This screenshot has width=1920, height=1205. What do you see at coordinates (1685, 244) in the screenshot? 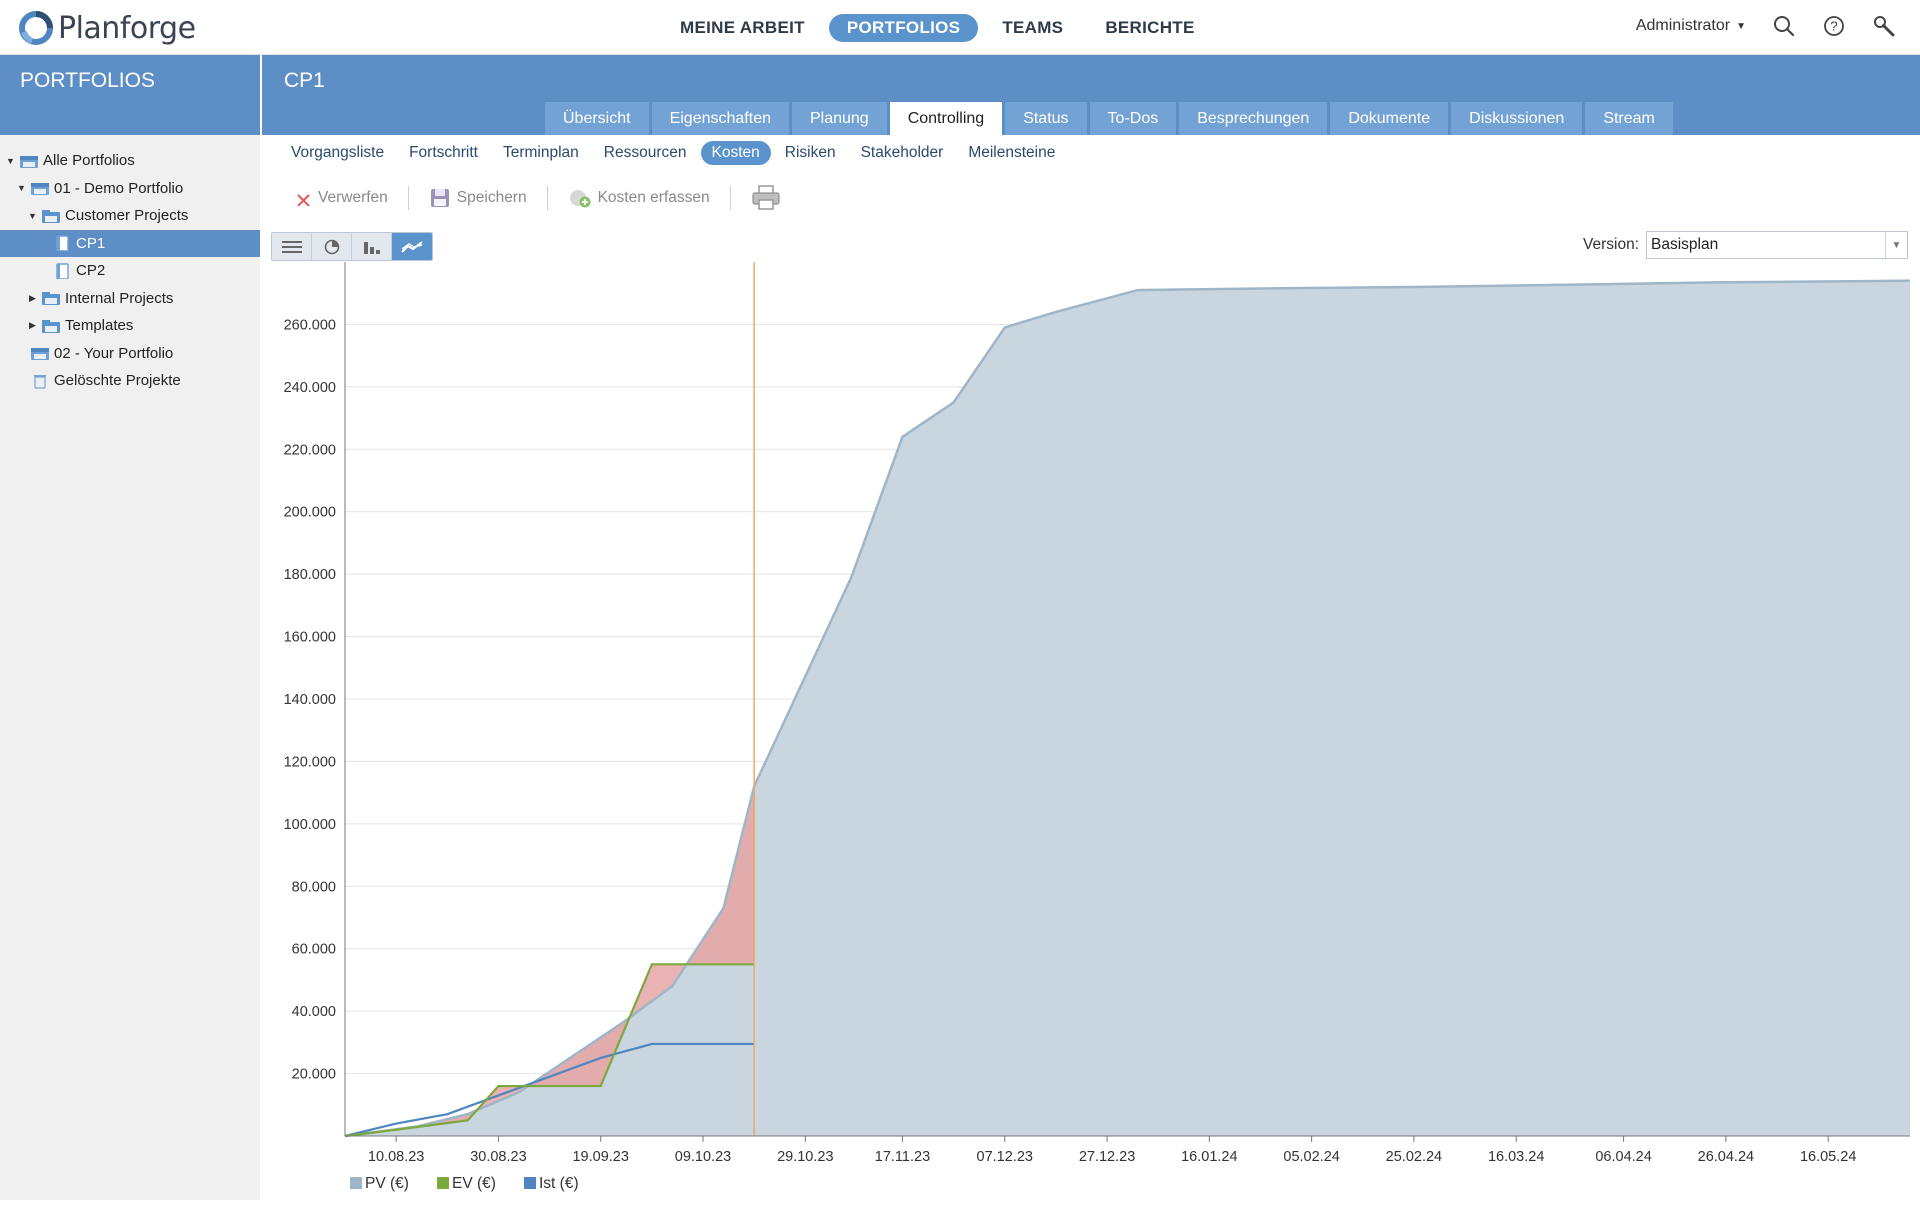
I see `version-value: Basisplan` at bounding box center [1685, 244].